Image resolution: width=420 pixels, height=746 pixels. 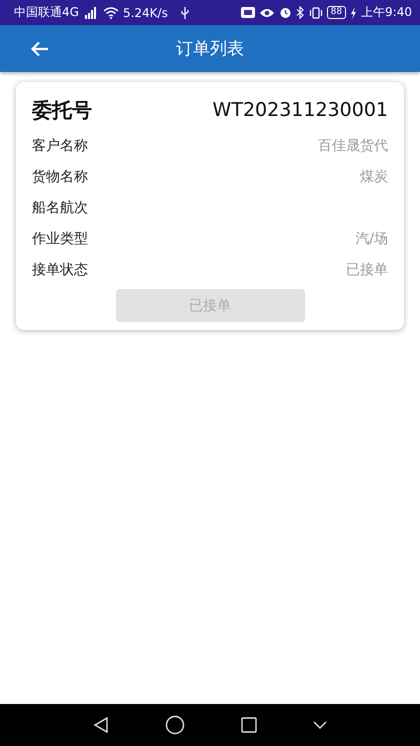 What do you see at coordinates (367, 269) in the screenshot?
I see `field-value: 已接单` at bounding box center [367, 269].